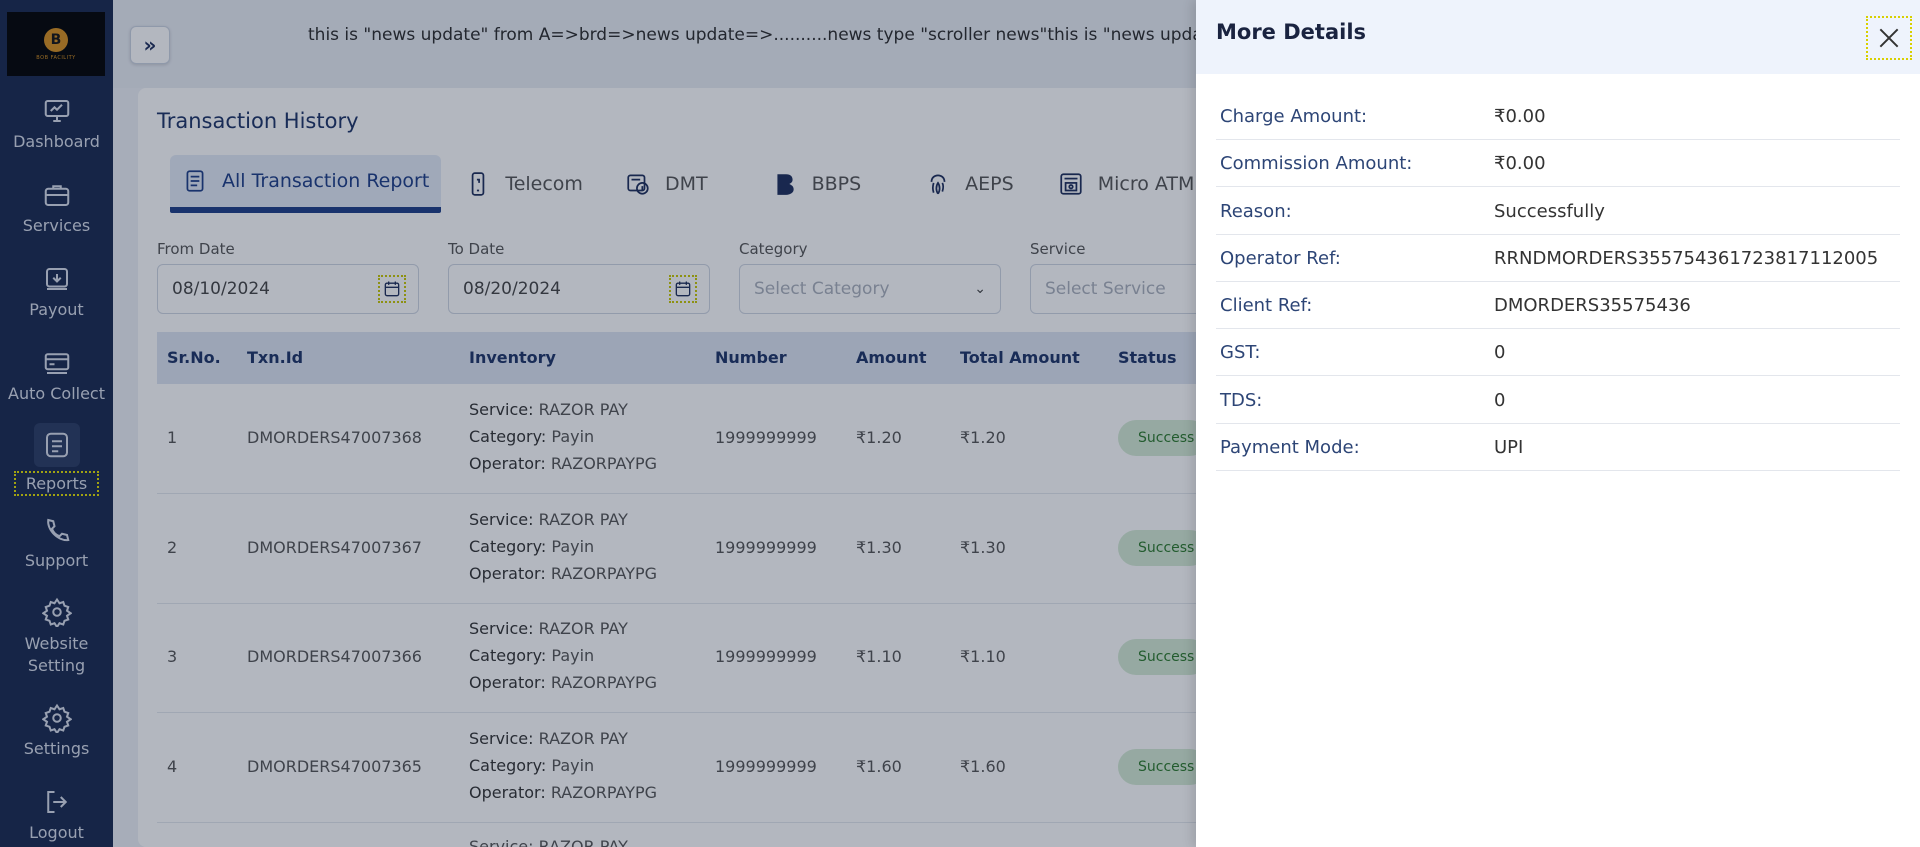  I want to click on detail-value: UPI, so click(1509, 447).